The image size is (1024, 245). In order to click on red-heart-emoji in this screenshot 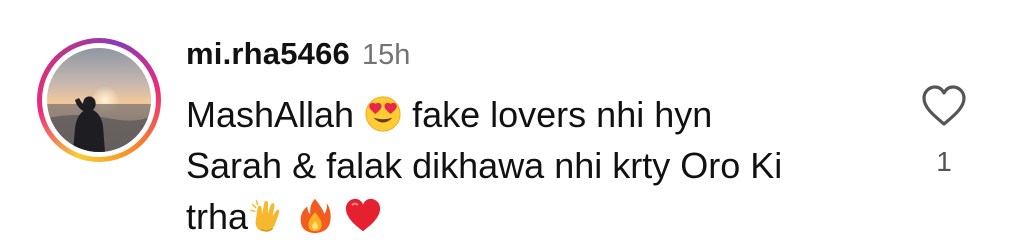, I will do `click(363, 216)`.